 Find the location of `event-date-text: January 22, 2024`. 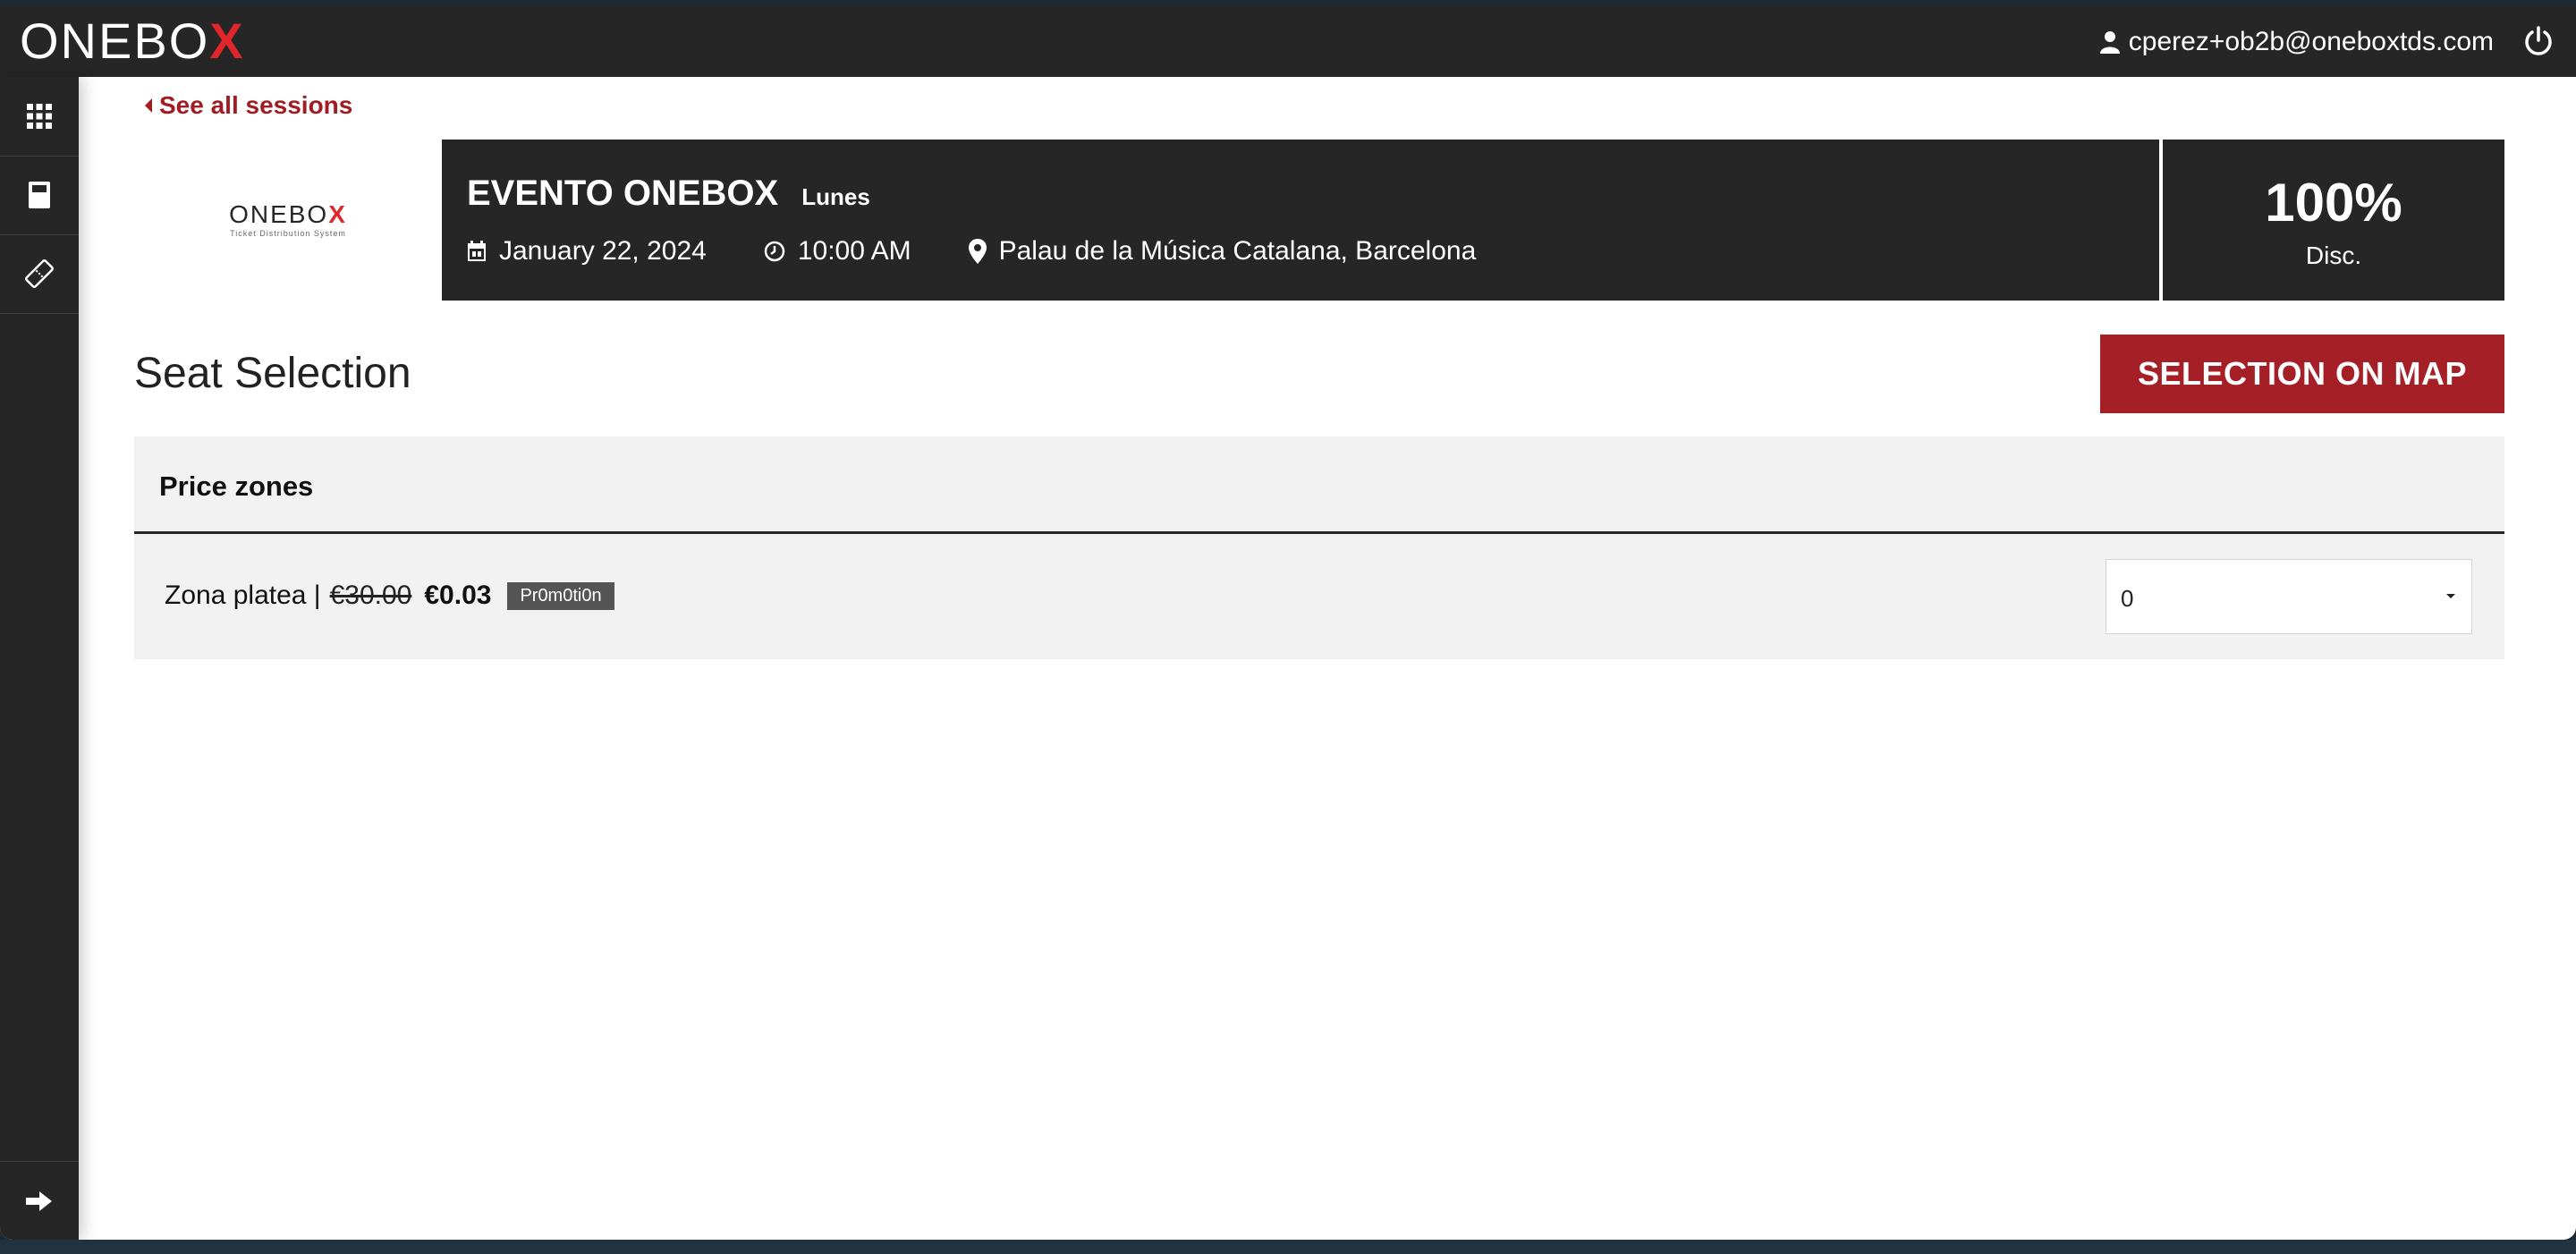

event-date-text: January 22, 2024 is located at coordinates (603, 251).